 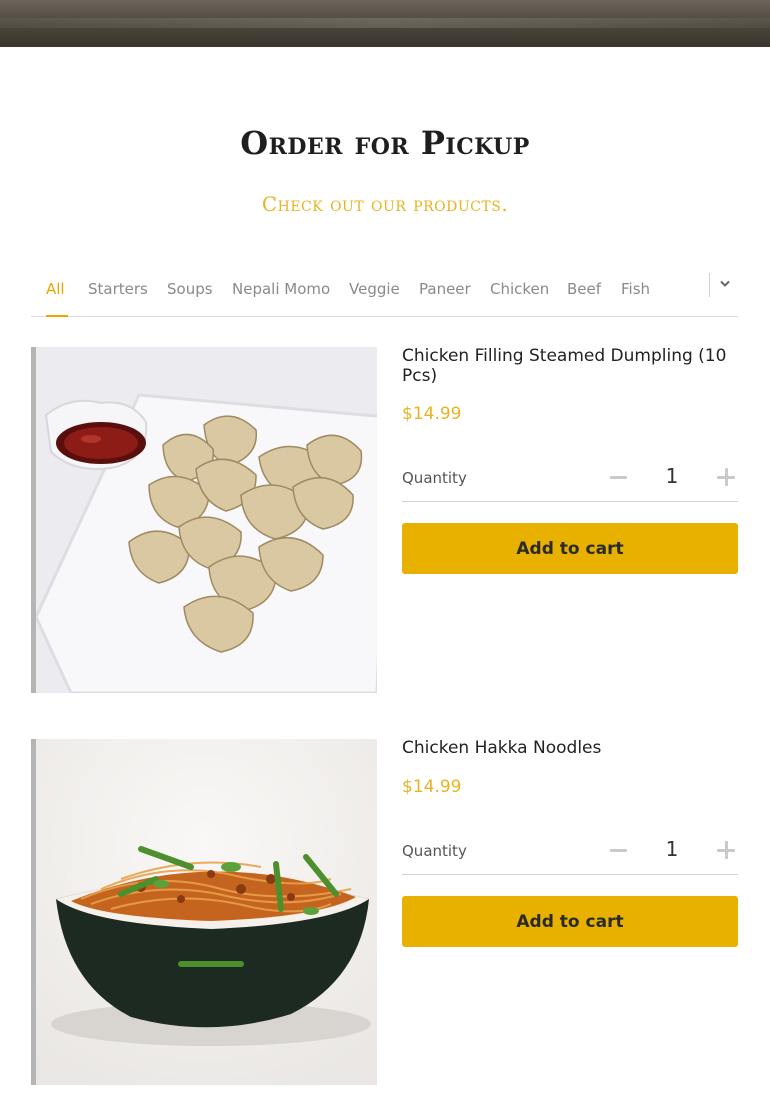 What do you see at coordinates (190, 289) in the screenshot?
I see `tab-soups: Soups` at bounding box center [190, 289].